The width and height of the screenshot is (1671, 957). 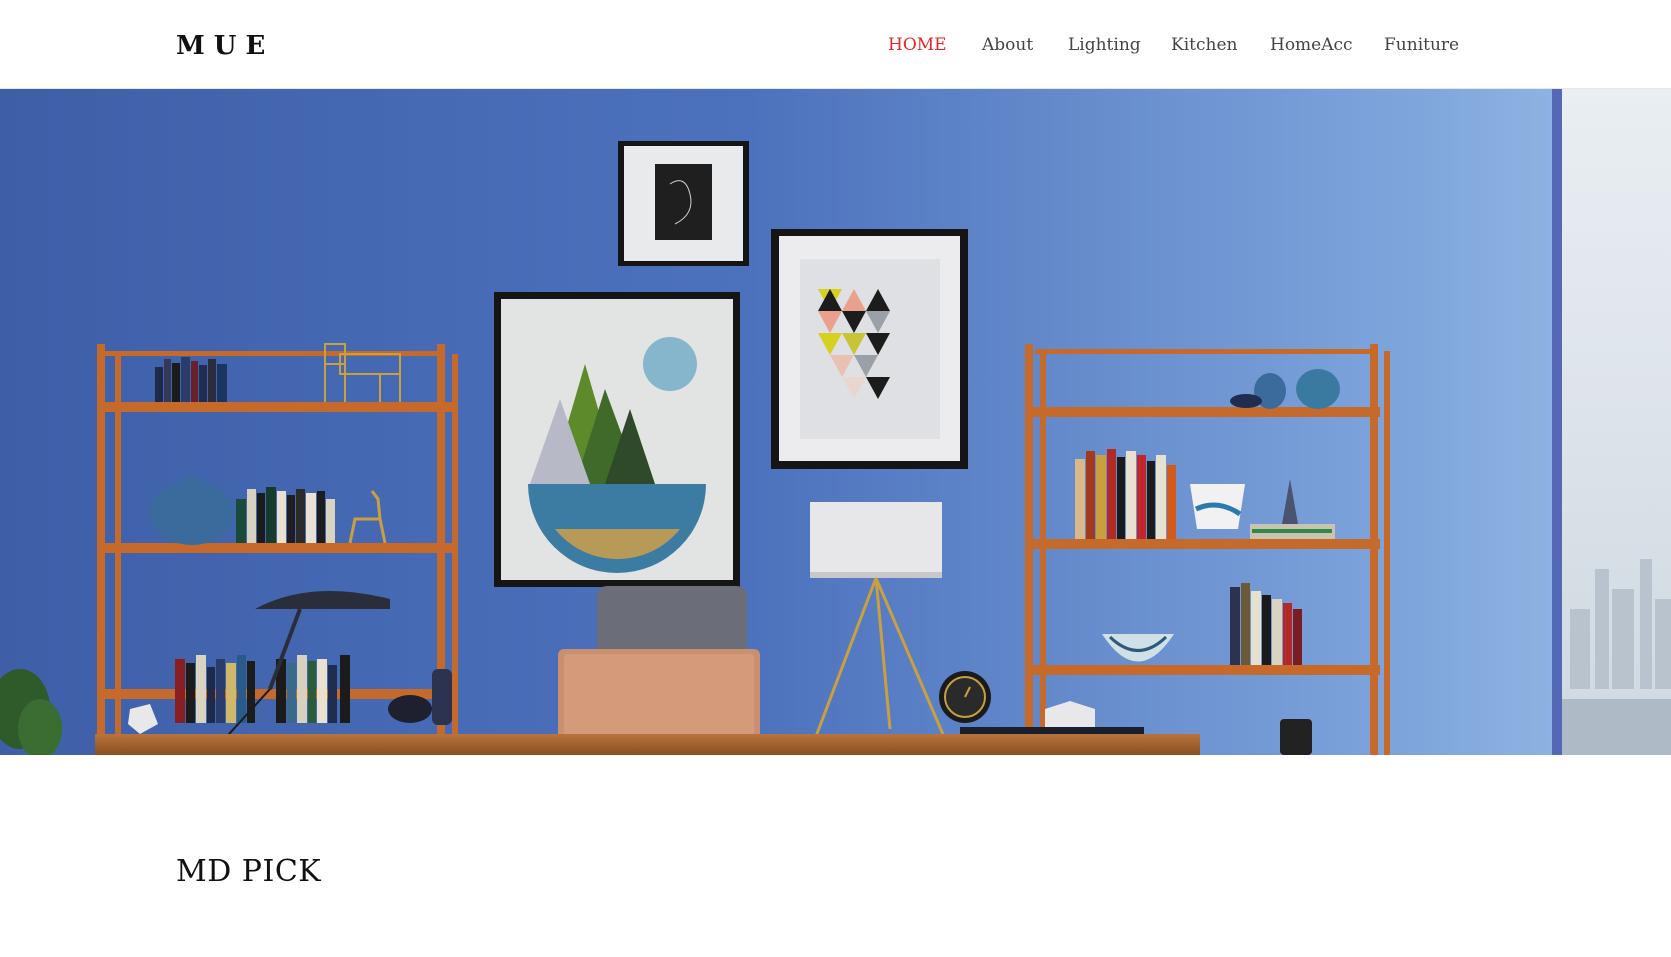 What do you see at coordinates (1311, 45) in the screenshot?
I see `nav-item-homeacc: HomeAcc` at bounding box center [1311, 45].